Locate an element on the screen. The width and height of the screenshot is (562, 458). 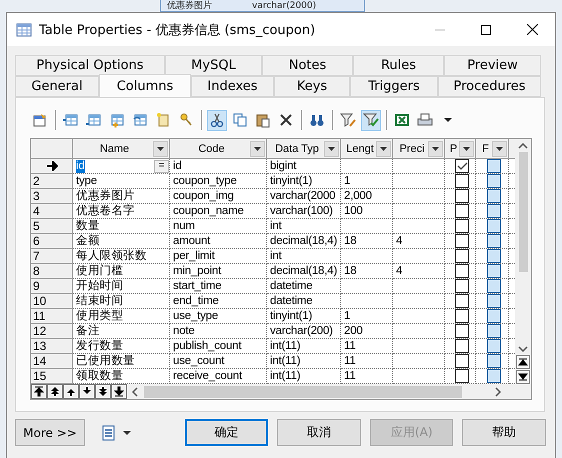
vertical-scrollbar is located at coordinates (523, 261).